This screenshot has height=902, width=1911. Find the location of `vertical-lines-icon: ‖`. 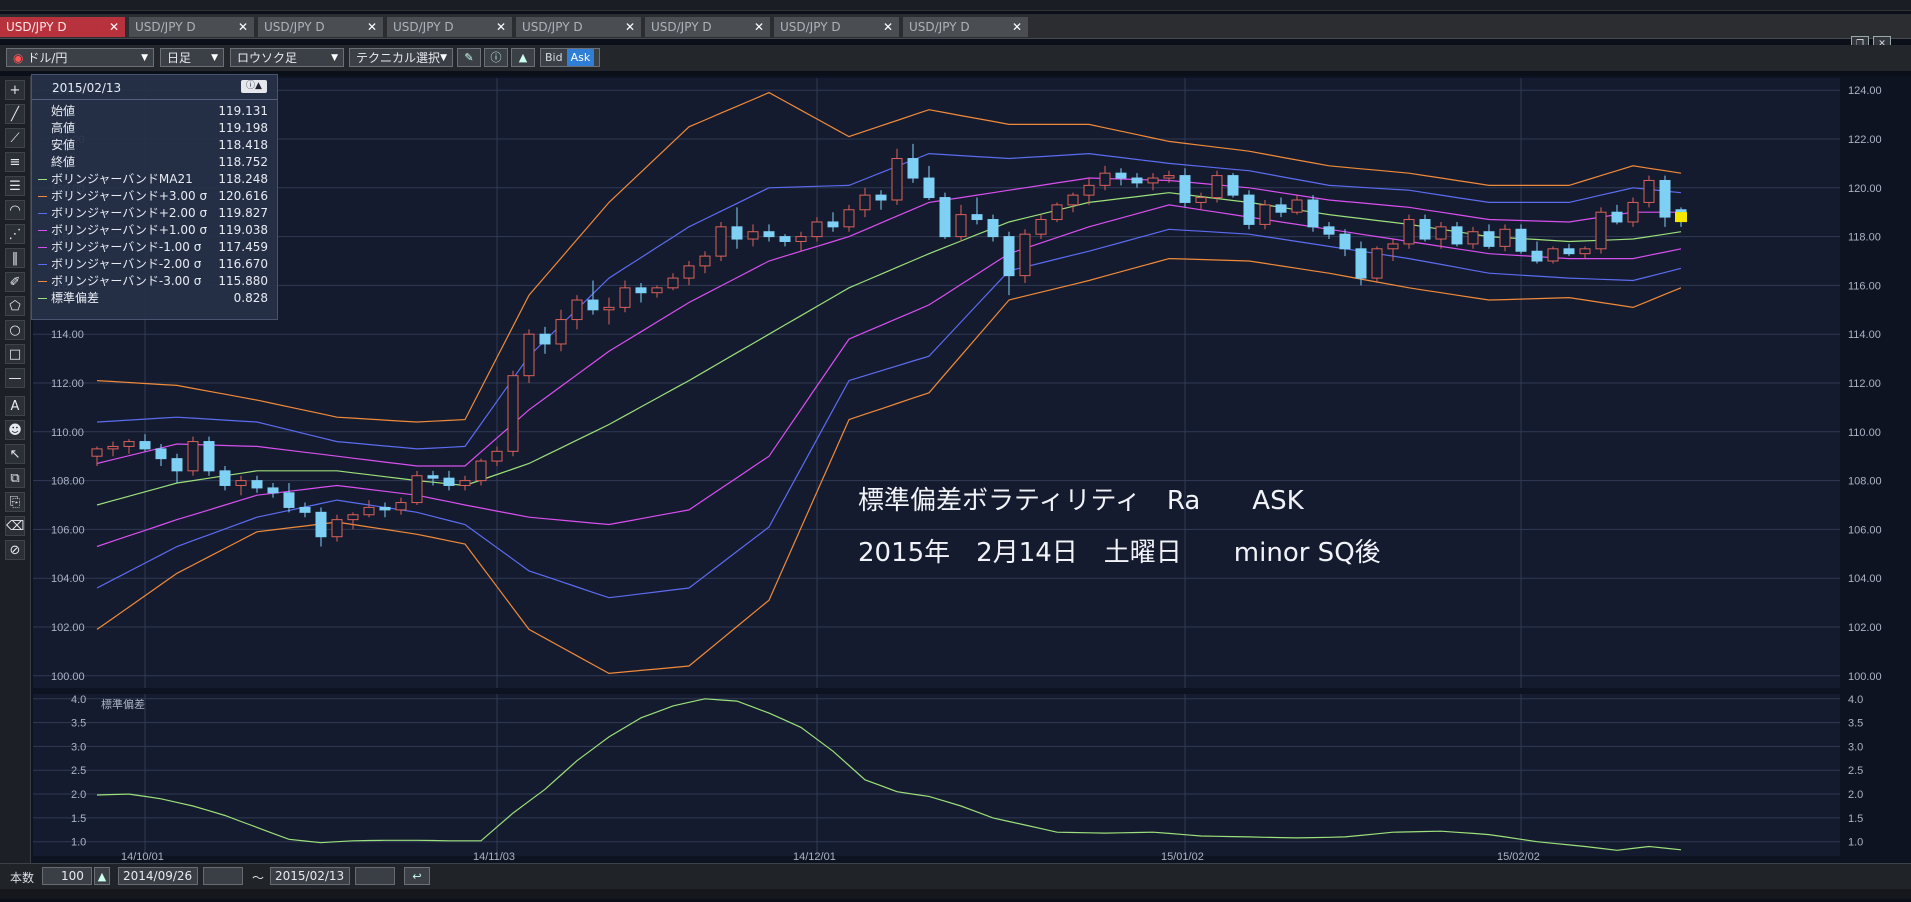

vertical-lines-icon: ‖ is located at coordinates (15, 258).